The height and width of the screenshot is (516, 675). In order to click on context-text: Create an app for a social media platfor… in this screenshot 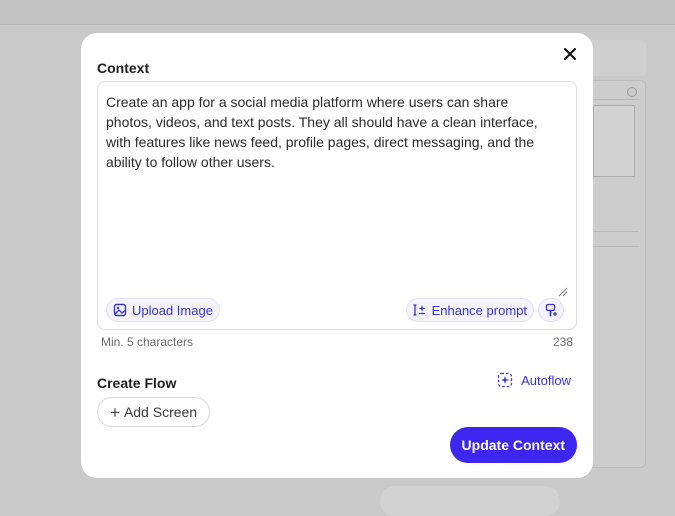, I will do `click(326, 132)`.